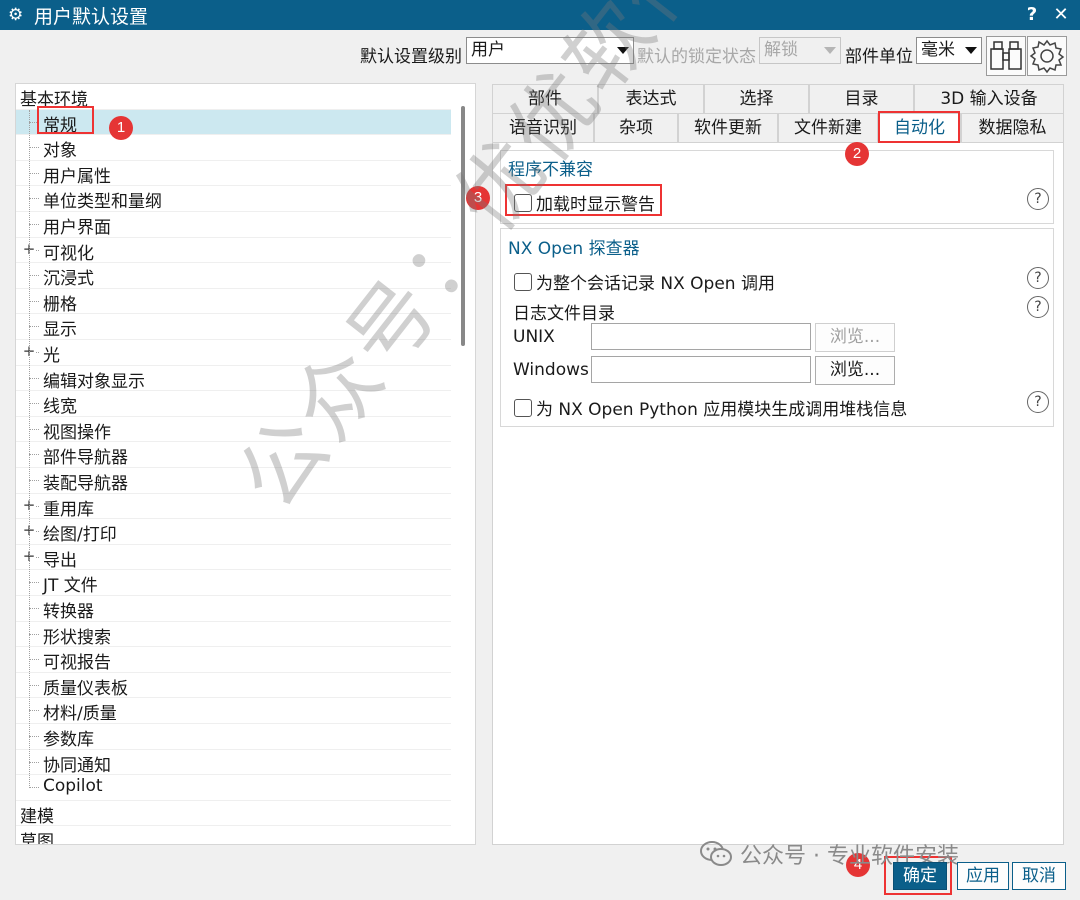 This screenshot has height=900, width=1080. I want to click on tree-item: 编辑对象显示, so click(233, 379).